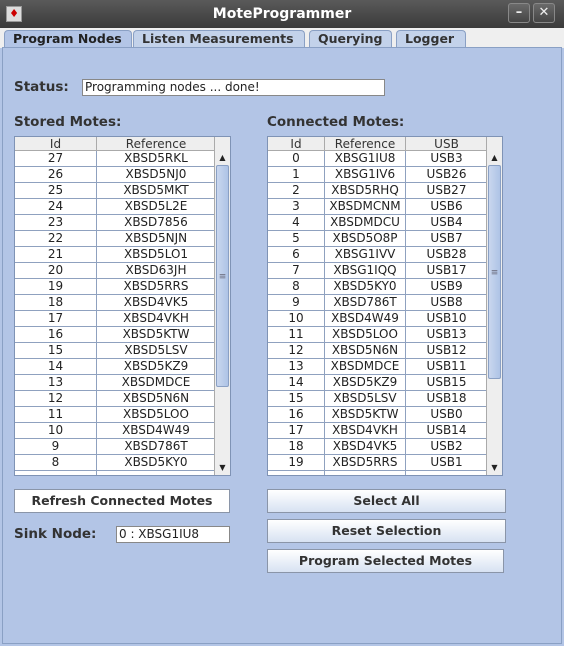 This screenshot has height=646, width=564. I want to click on table-row: 13 XBSDMDCE, so click(122, 383).